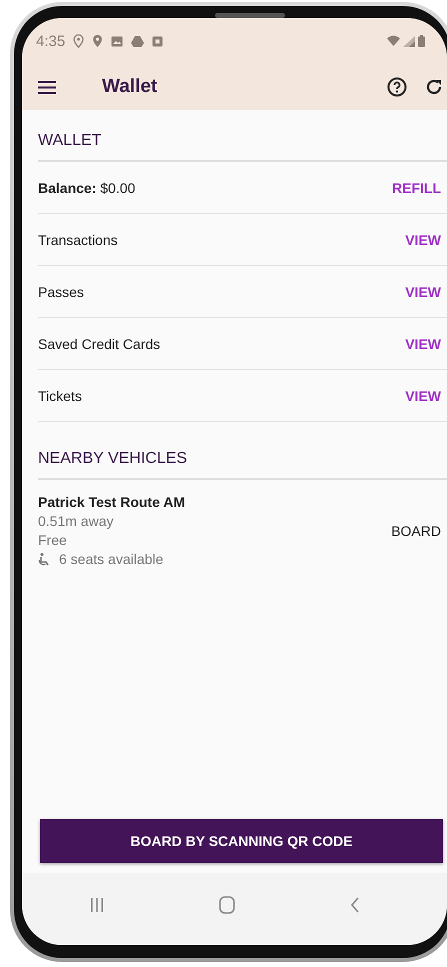  What do you see at coordinates (397, 87) in the screenshot?
I see `help-icon` at bounding box center [397, 87].